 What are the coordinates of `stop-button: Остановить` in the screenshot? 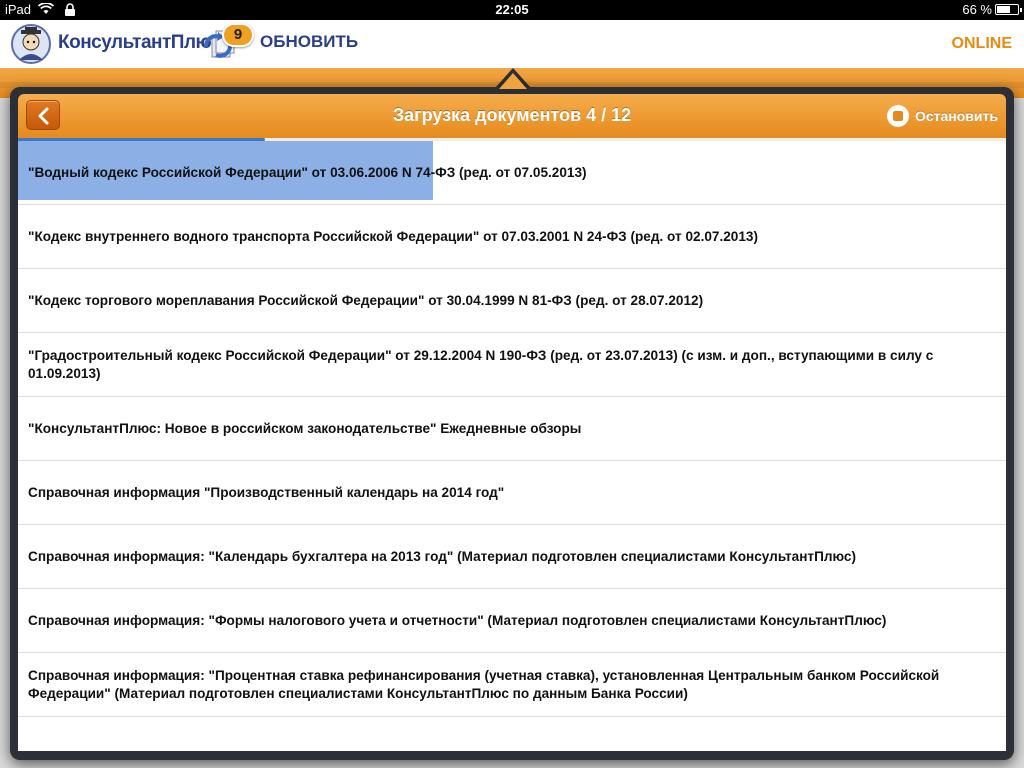 It's located at (942, 116).